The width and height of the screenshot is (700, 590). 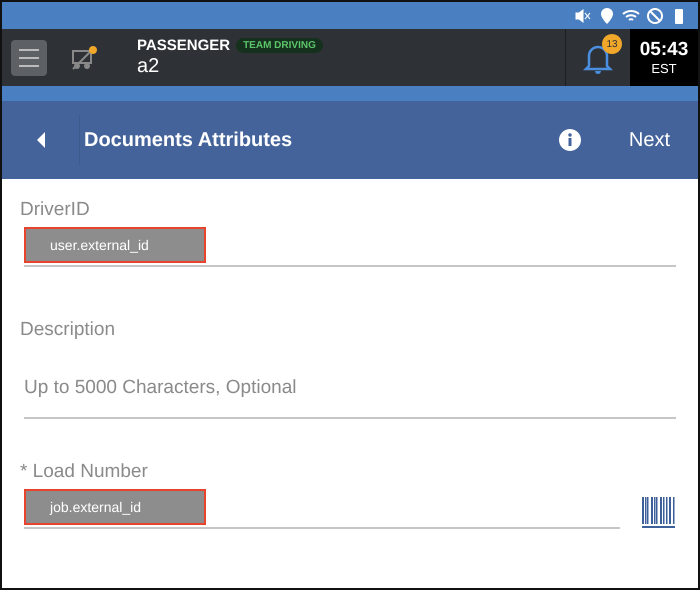 What do you see at coordinates (350, 244) in the screenshot?
I see `input-field: user.external_id` at bounding box center [350, 244].